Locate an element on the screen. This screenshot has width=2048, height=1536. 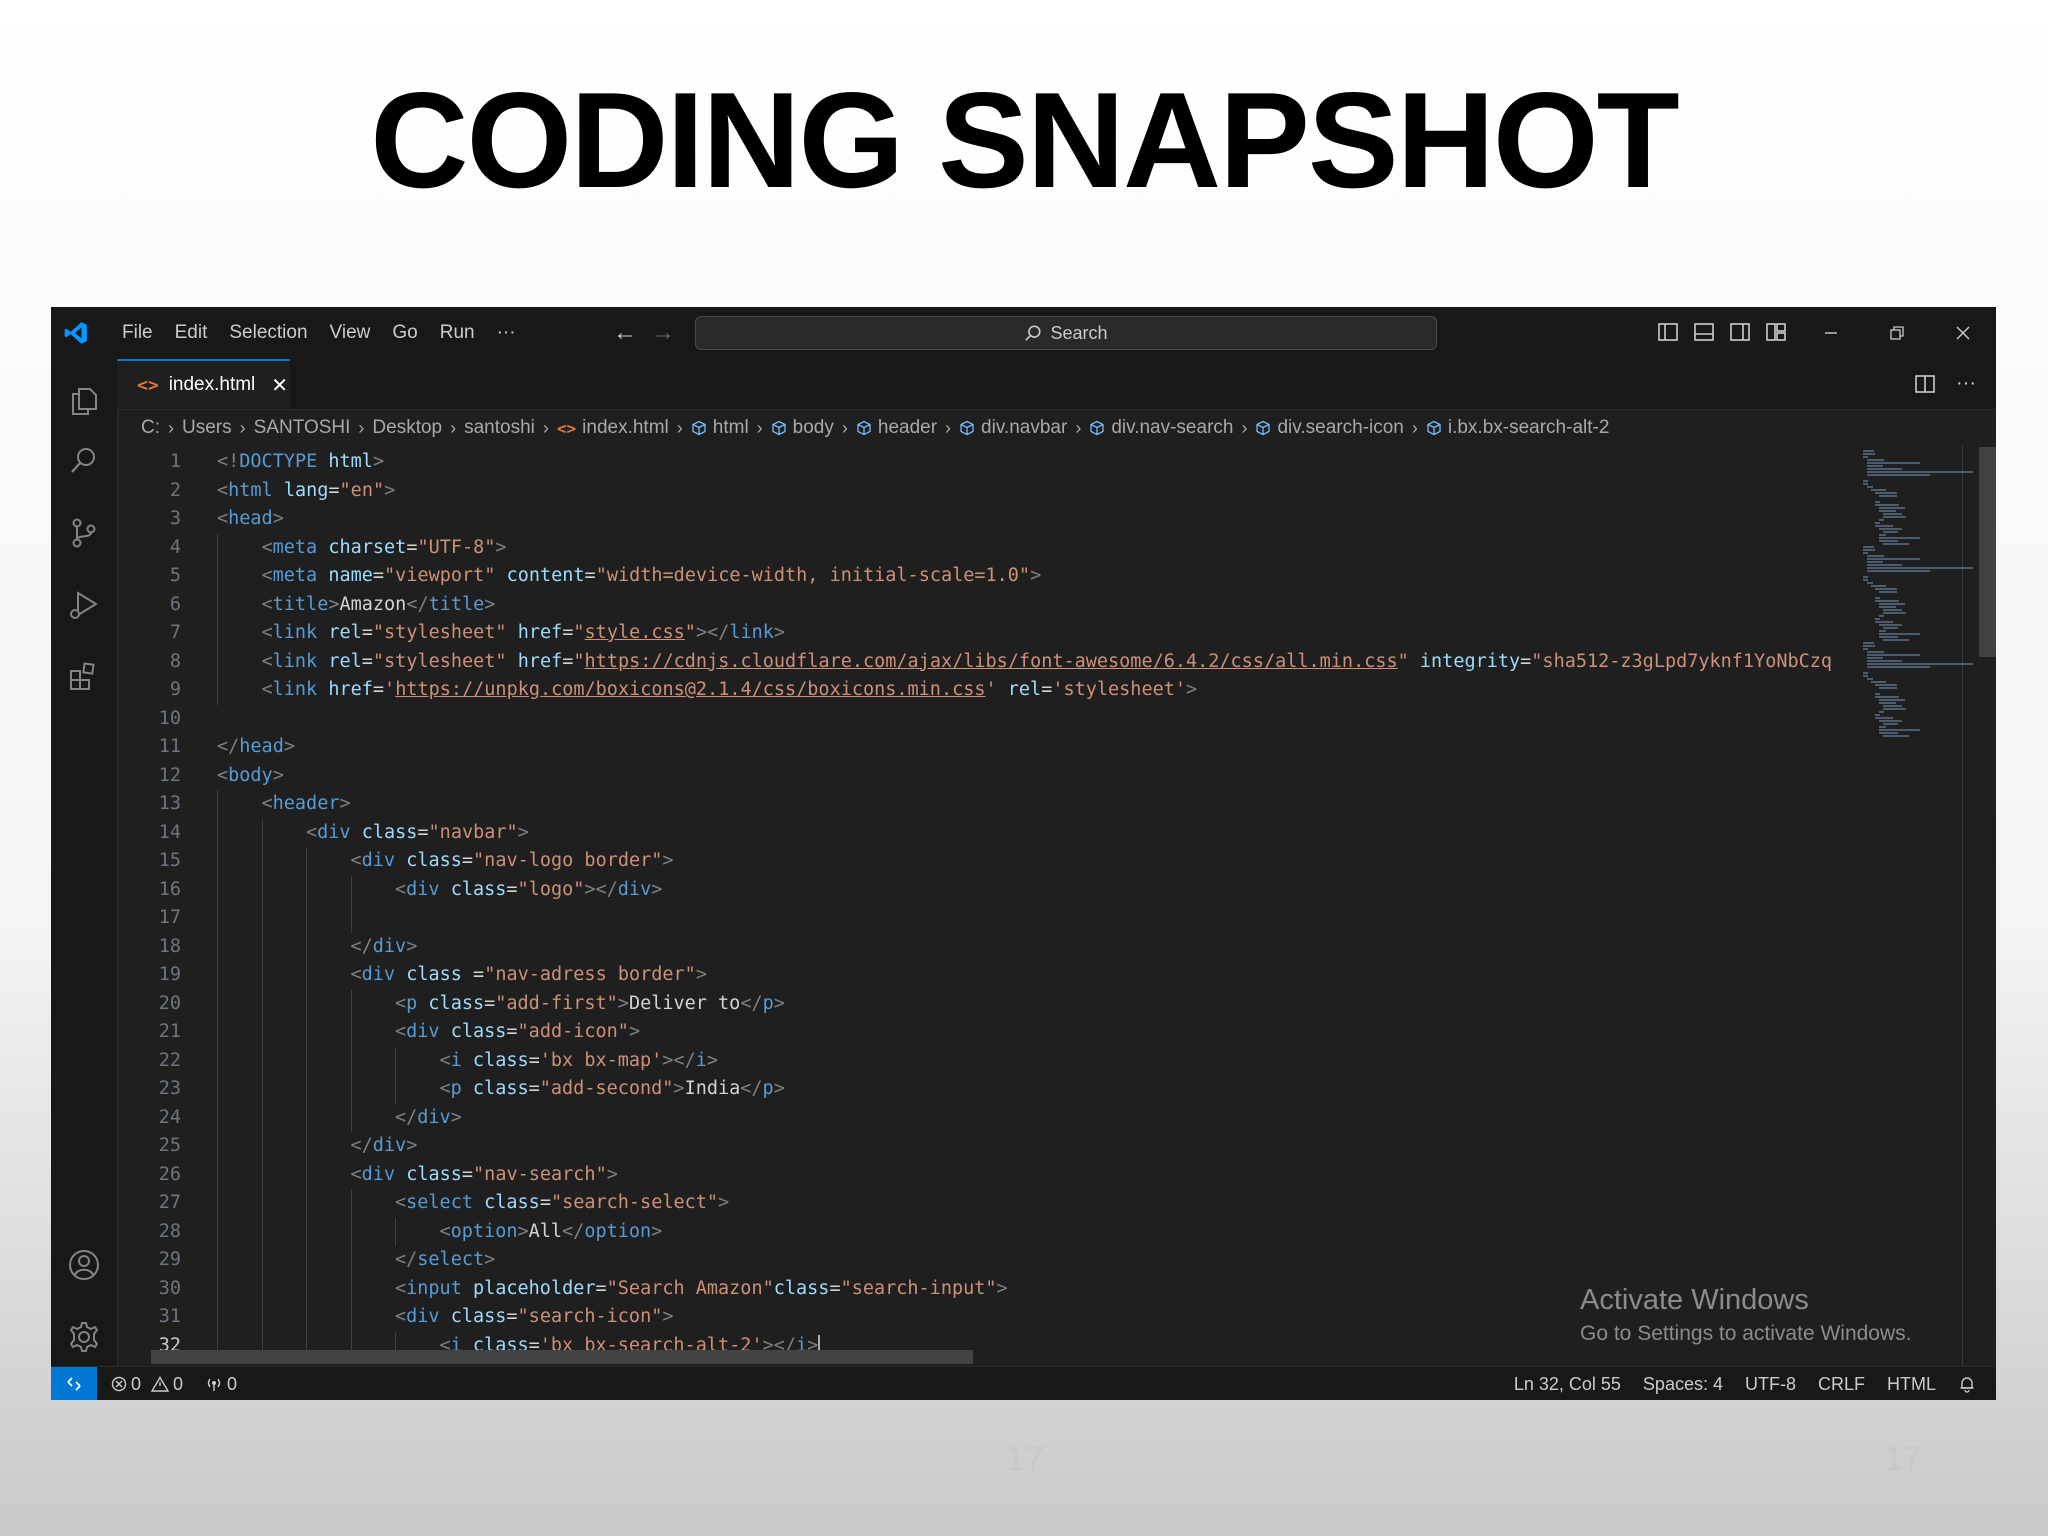
code-line: 28 <option>All</option> is located at coordinates (1033, 1231).